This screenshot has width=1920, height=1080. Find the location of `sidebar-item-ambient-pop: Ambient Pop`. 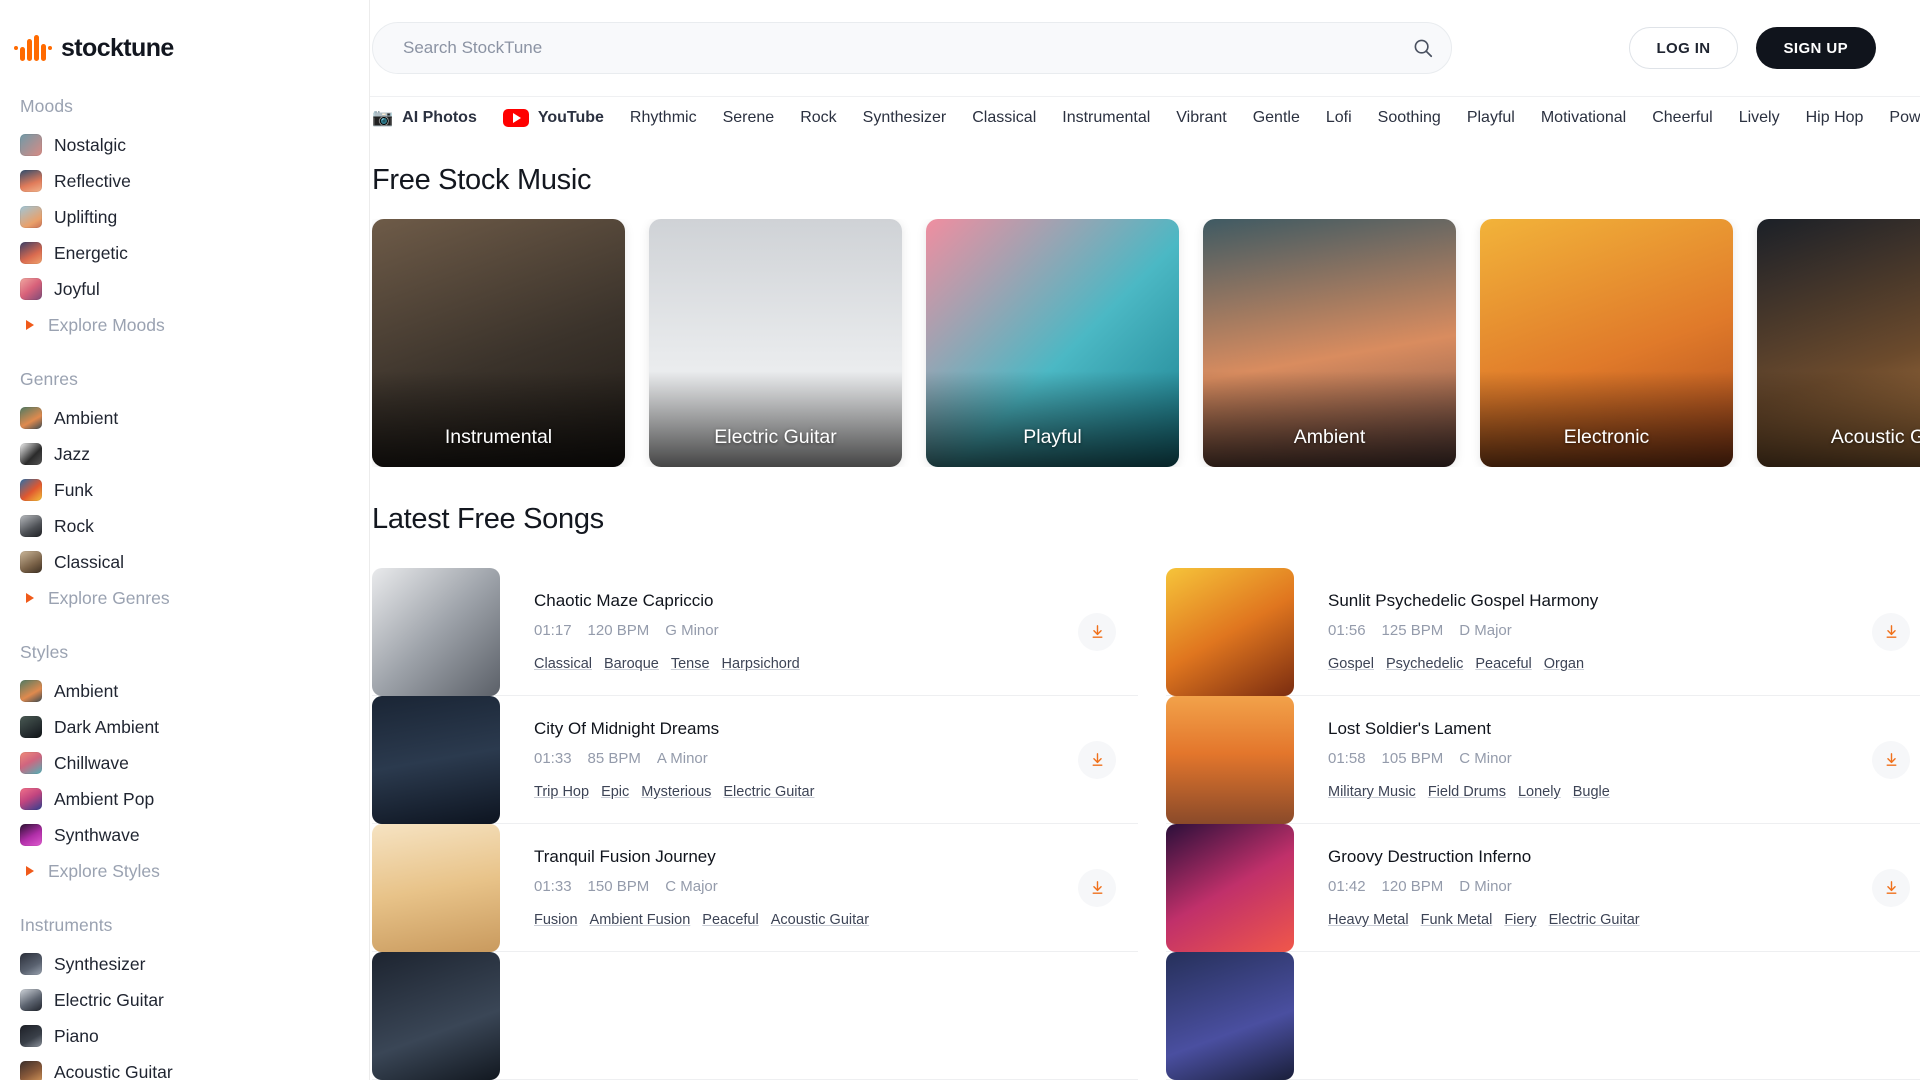

sidebar-item-ambient-pop: Ambient Pop is located at coordinates (184, 799).